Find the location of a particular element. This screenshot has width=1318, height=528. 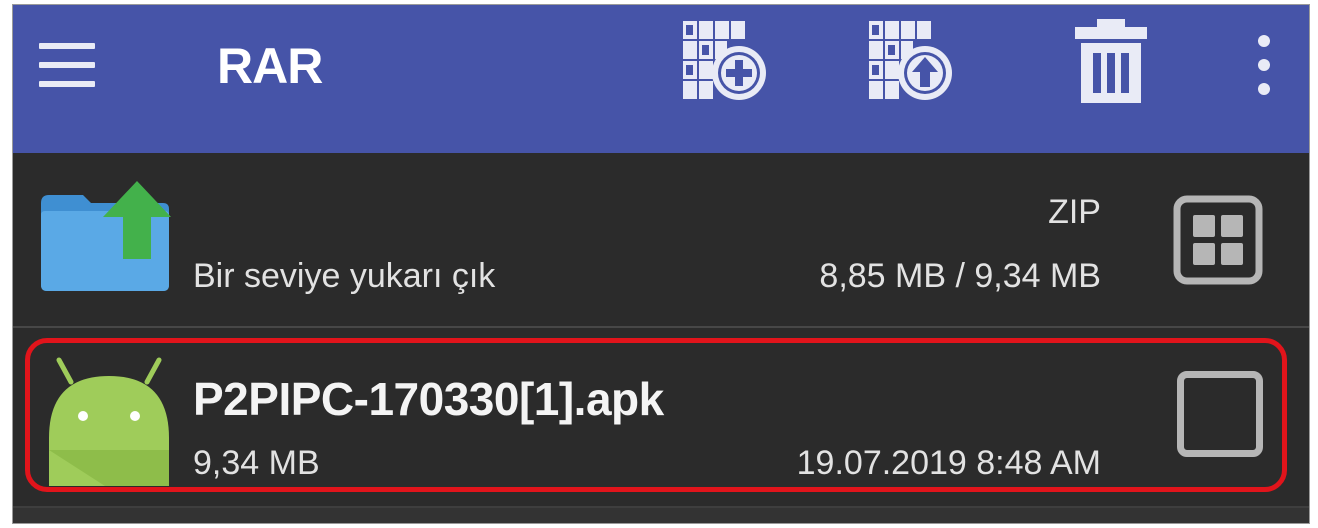

parent-folder-label: Bir seviye yukarı çık is located at coordinates (344, 276).